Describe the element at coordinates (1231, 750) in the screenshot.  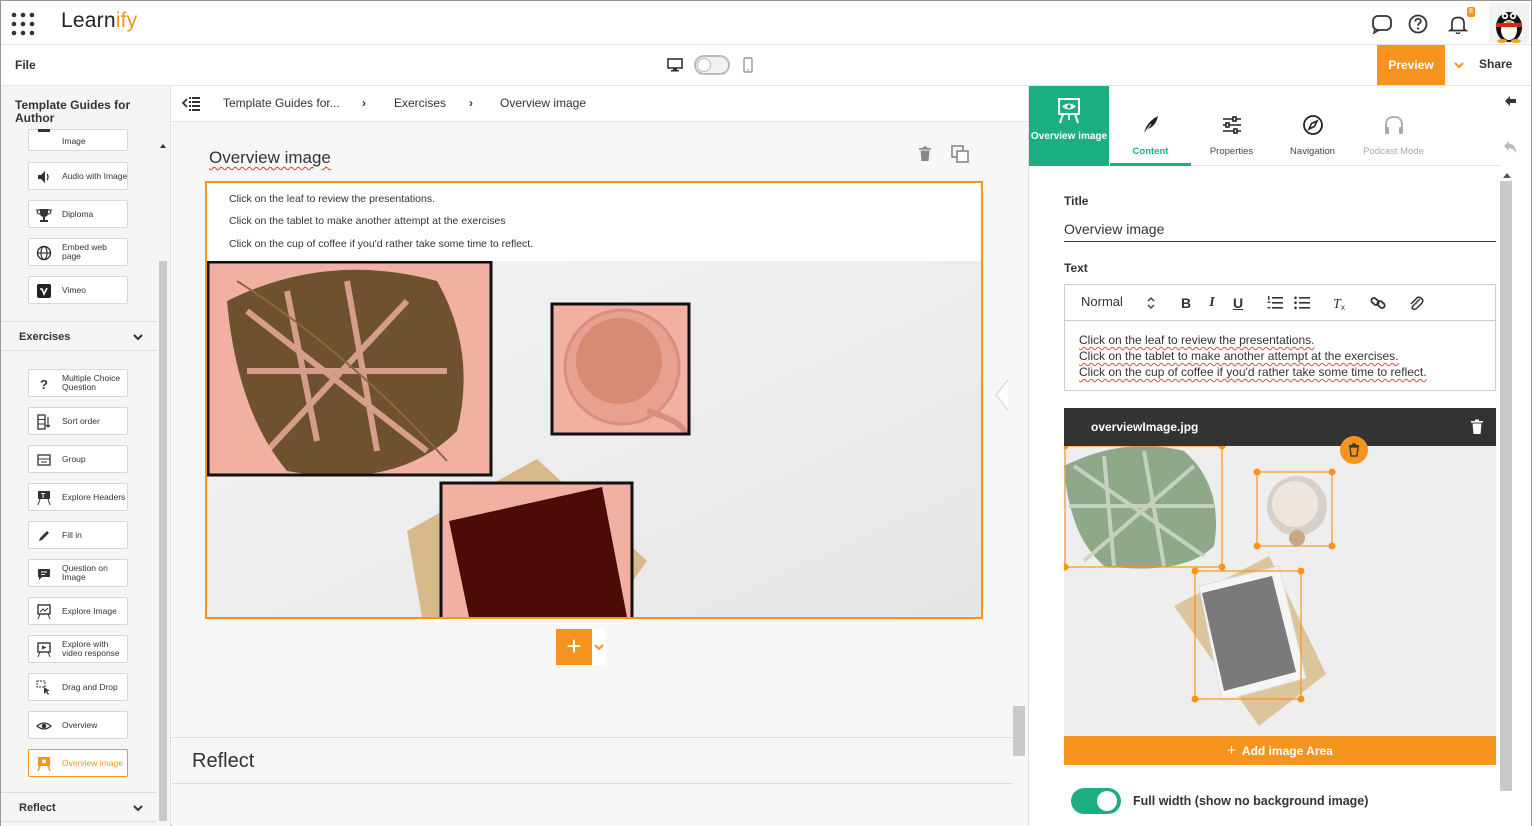
I see `plus-icon: +` at that location.